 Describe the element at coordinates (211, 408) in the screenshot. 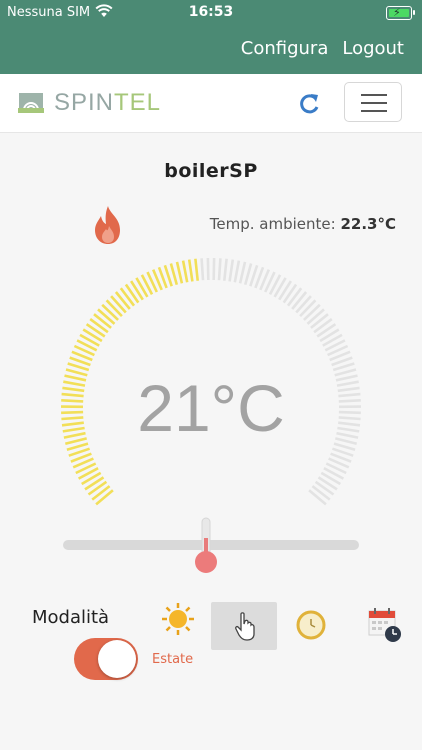

I see `setpoint-temperature: 21°C` at that location.